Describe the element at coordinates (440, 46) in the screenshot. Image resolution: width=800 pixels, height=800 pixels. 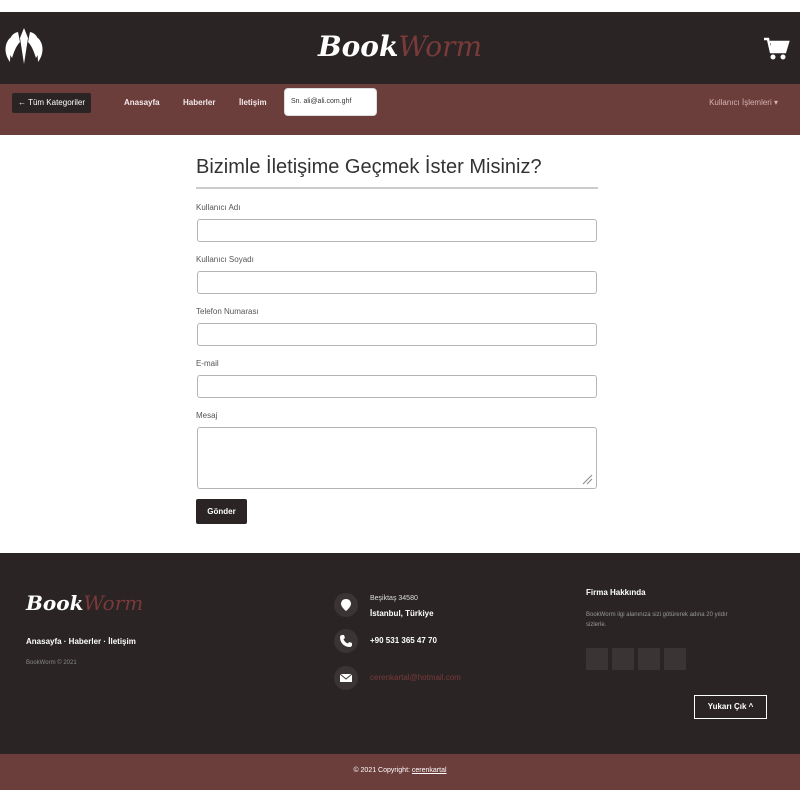
I see `brand-part2: Worm` at that location.